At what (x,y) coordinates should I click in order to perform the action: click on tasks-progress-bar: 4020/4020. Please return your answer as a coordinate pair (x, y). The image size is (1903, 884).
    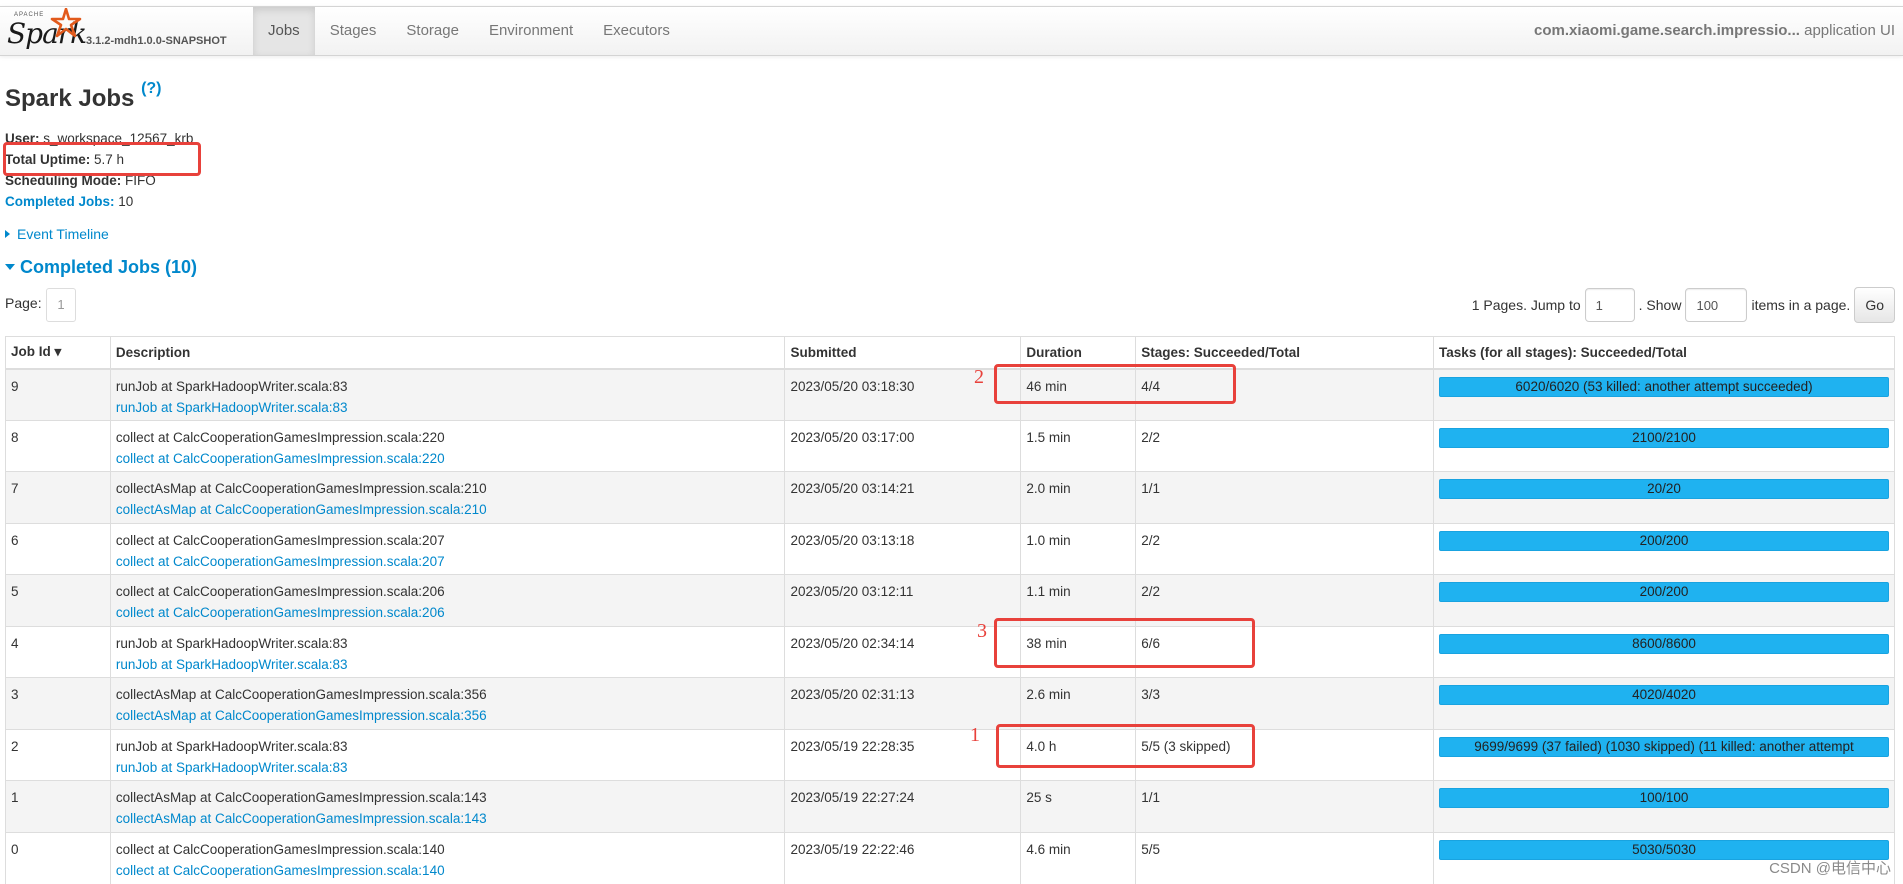
    Looking at the image, I should click on (1664, 695).